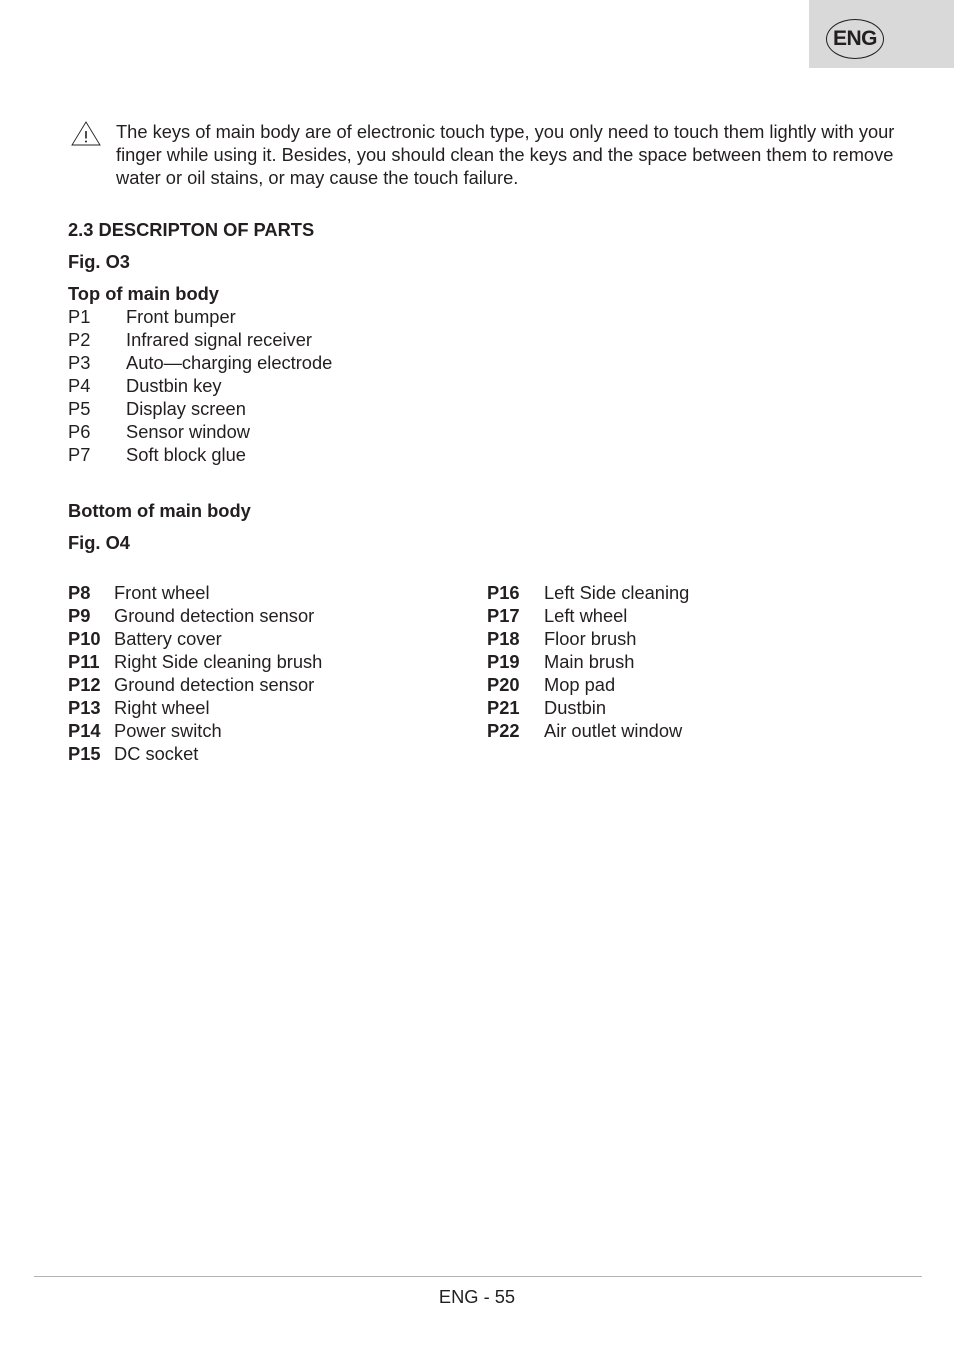  I want to click on part-list-item: P13 Right wheel, so click(195, 707).